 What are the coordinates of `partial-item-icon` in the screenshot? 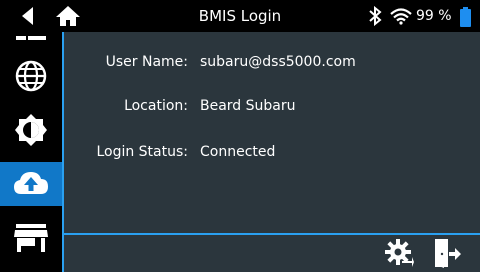 It's located at (31, 38).